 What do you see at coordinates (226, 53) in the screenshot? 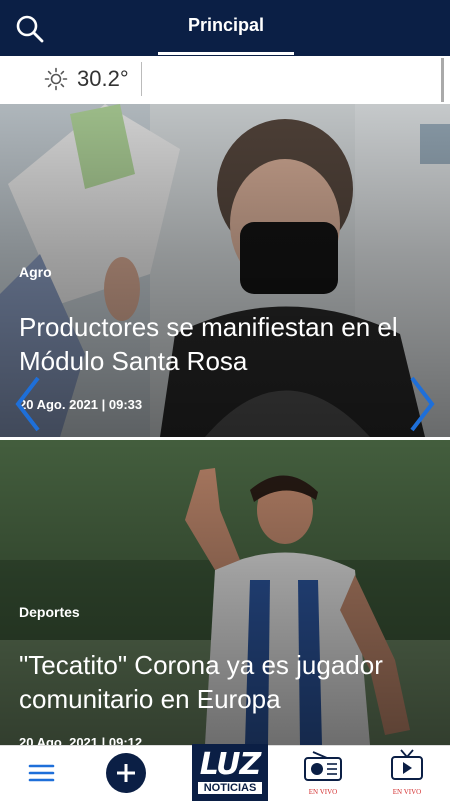
I see `tab-active-indicator` at bounding box center [226, 53].